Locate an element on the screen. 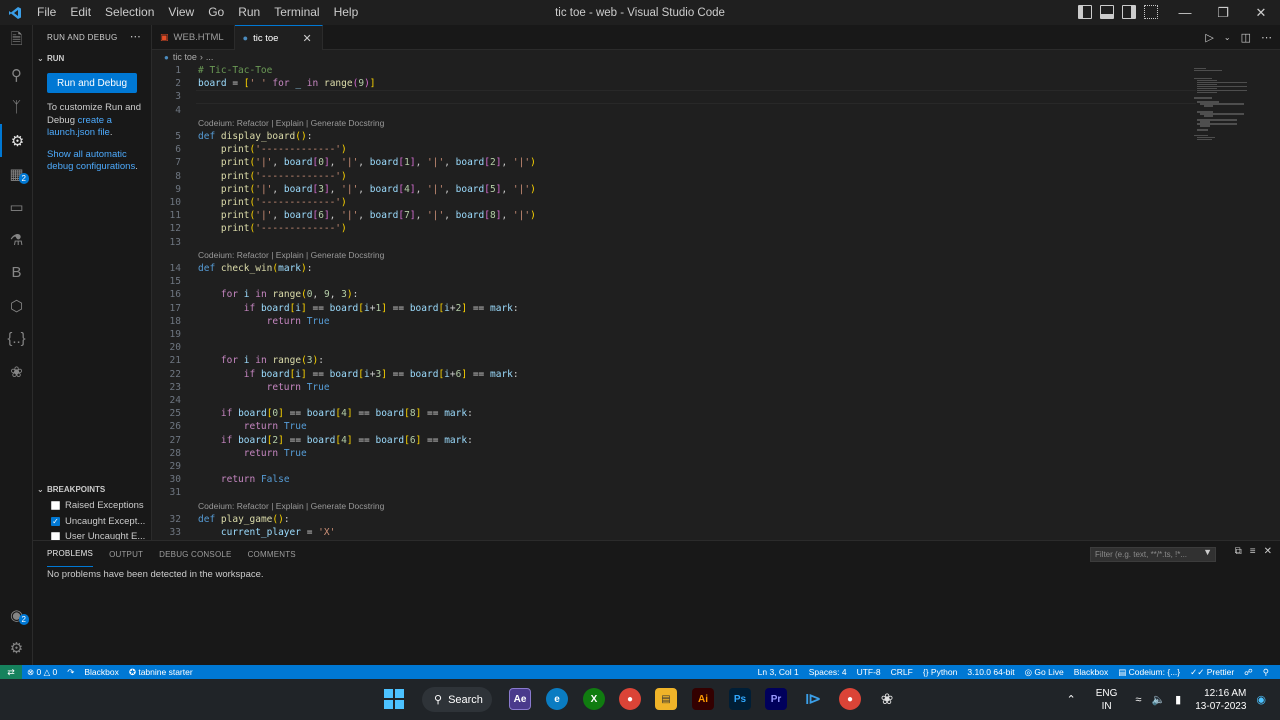 The image size is (1280, 720). remote-indicator-icon: ⇄ is located at coordinates (11, 672).